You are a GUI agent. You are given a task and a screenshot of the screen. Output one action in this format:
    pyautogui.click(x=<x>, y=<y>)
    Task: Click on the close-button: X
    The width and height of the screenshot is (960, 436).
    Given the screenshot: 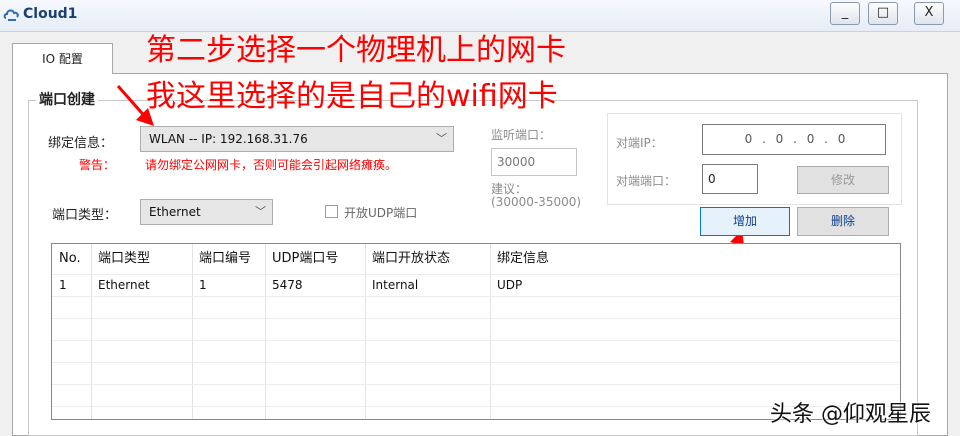 What is the action you would take?
    pyautogui.click(x=929, y=13)
    